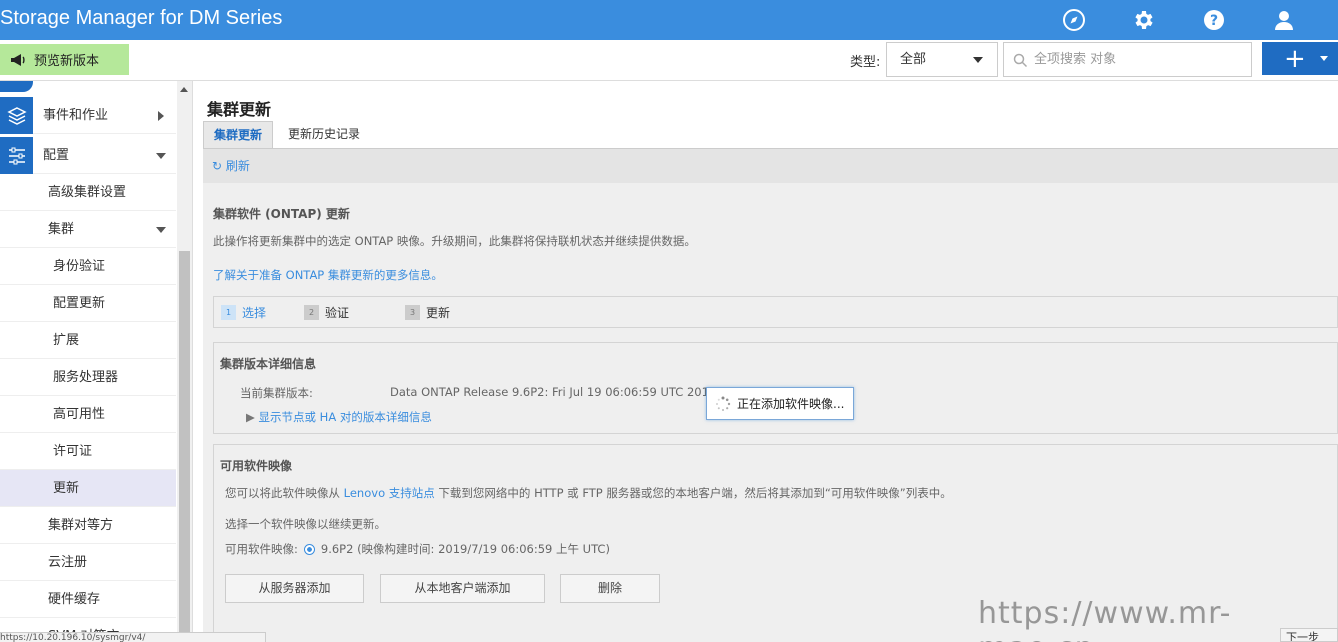 This screenshot has height=642, width=1338. Describe the element at coordinates (250, 417) in the screenshot. I see `caret-right-icon: ▶` at that location.